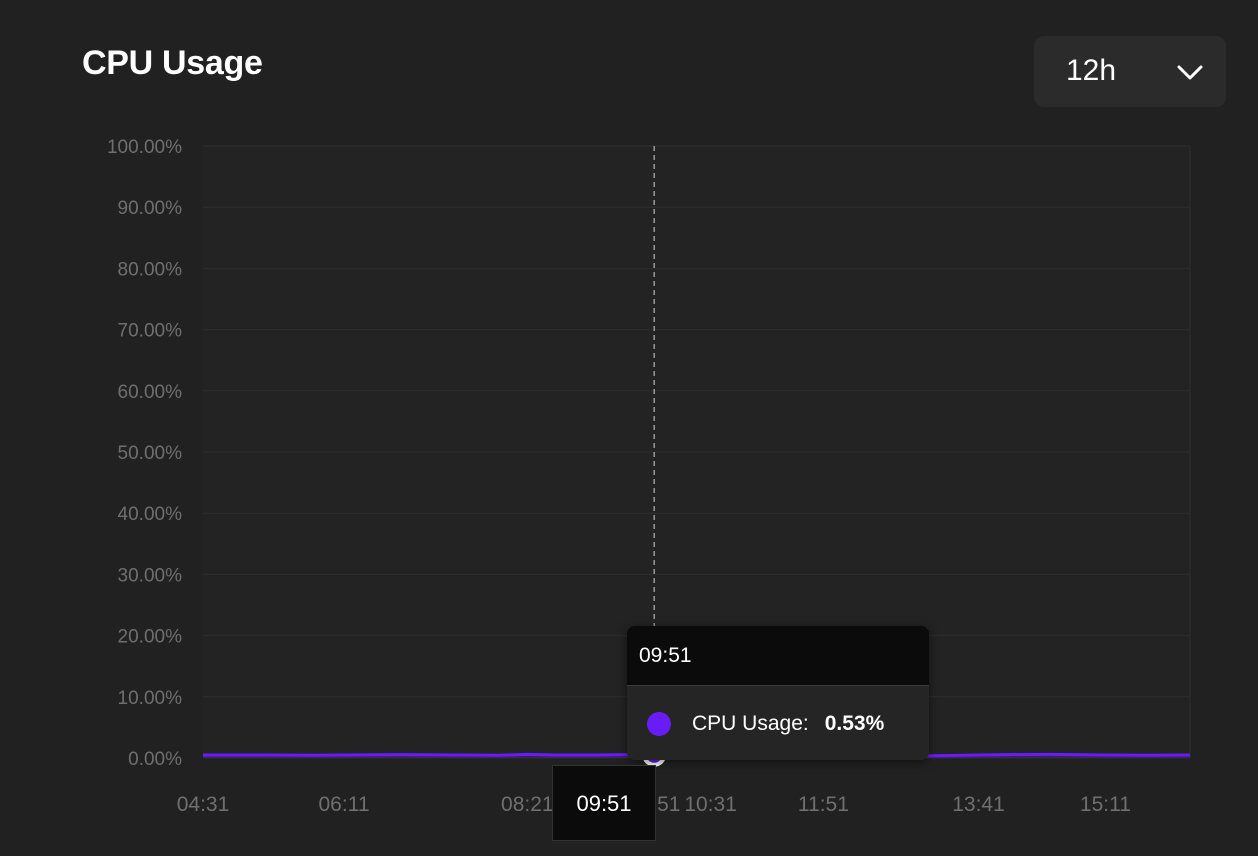 The image size is (1258, 856). Describe the element at coordinates (150, 208) in the screenshot. I see `y-tick-label: 90.00%` at that location.